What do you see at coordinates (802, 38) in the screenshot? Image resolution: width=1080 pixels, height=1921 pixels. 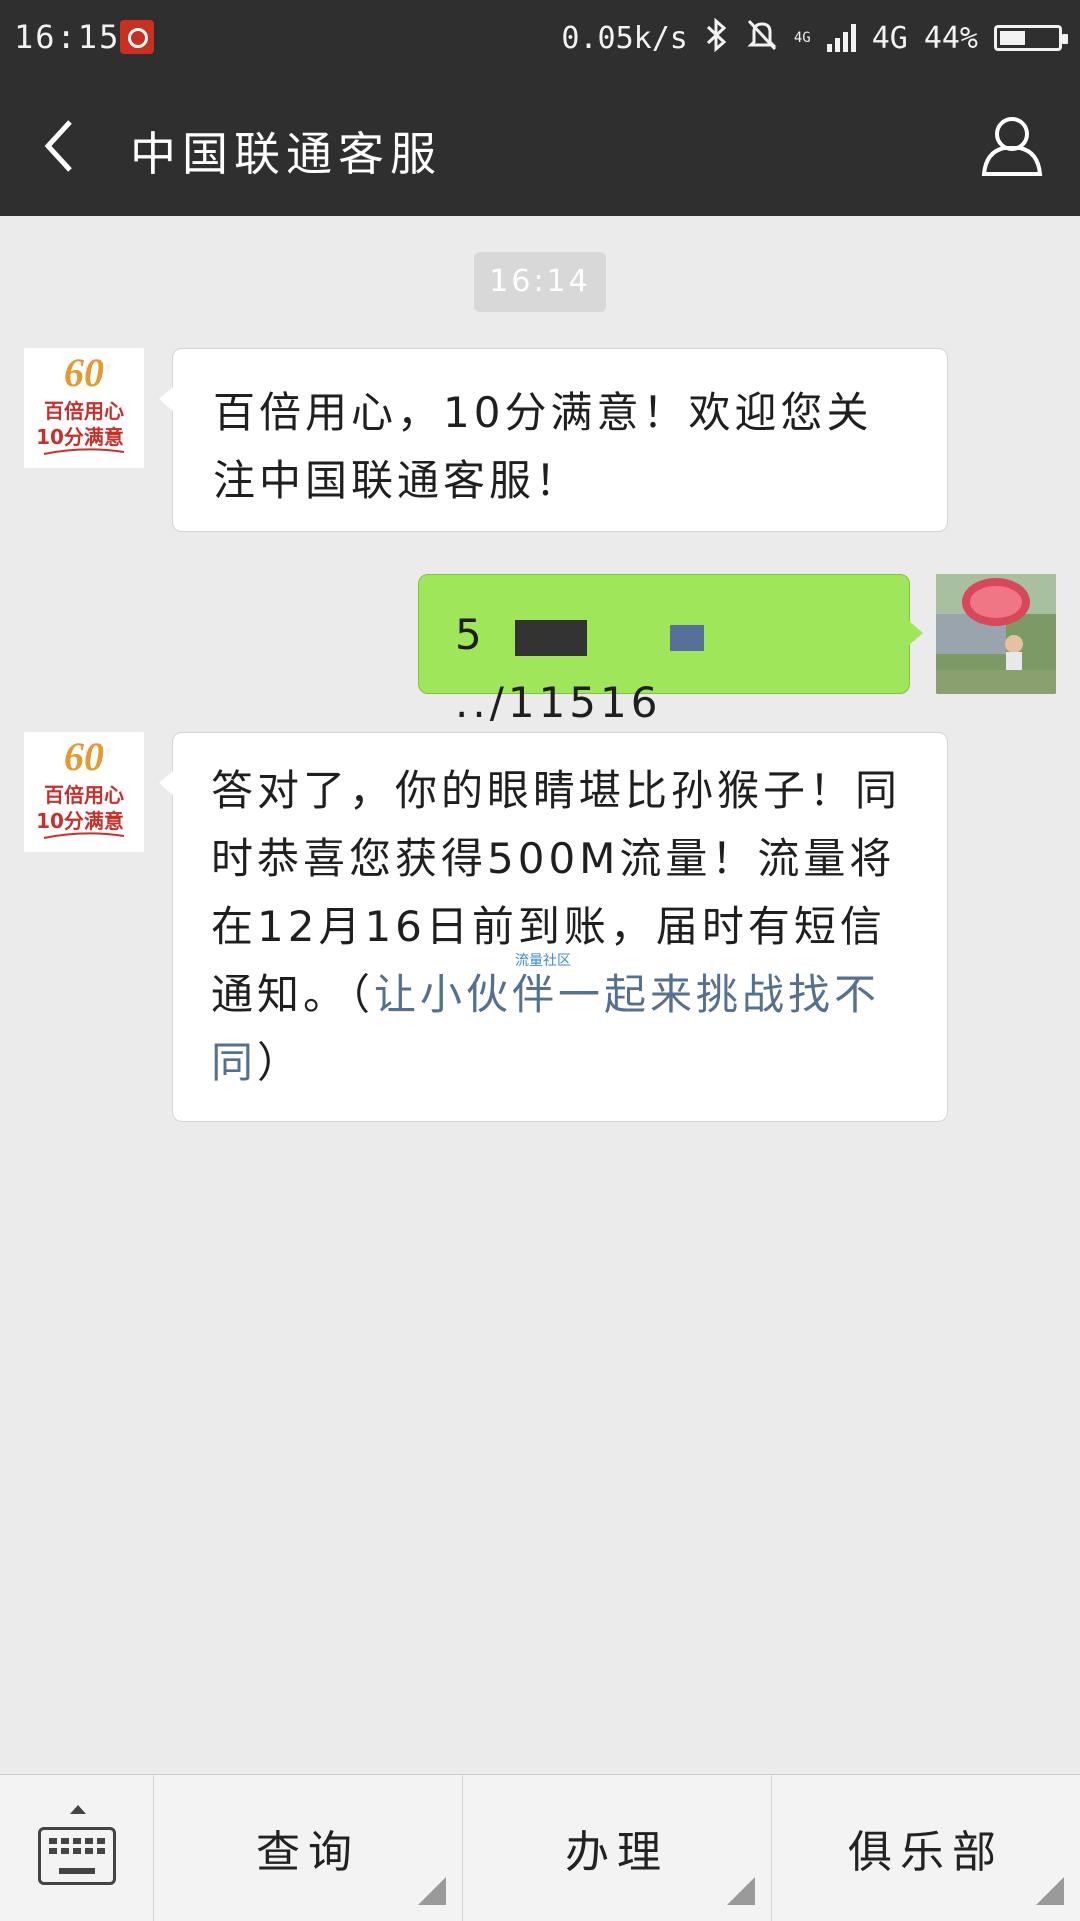 I see `network-small-label: 4G` at bounding box center [802, 38].